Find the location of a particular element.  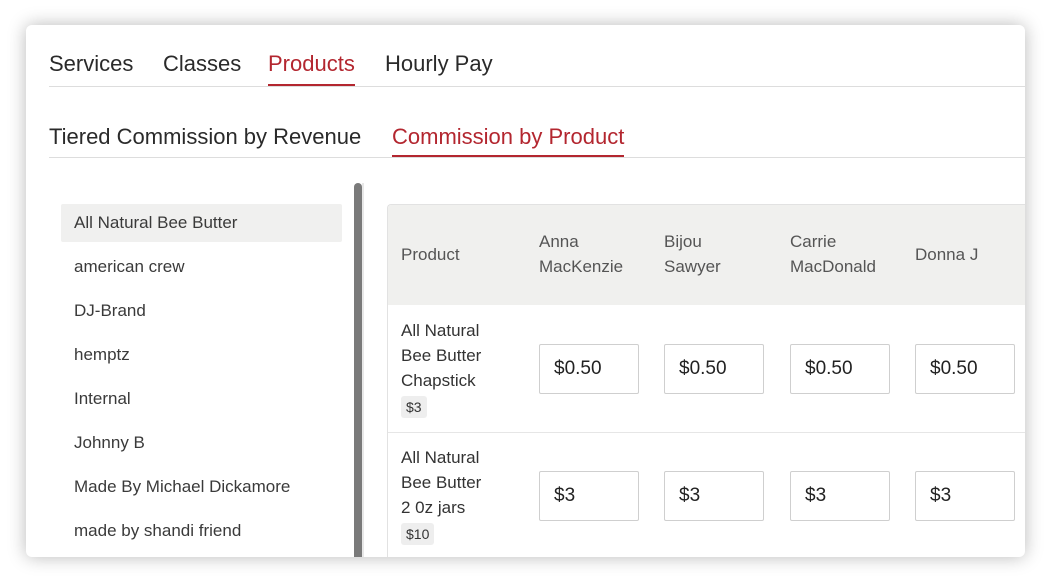

column-header-staff: Bijou Sawyer is located at coordinates (692, 254).